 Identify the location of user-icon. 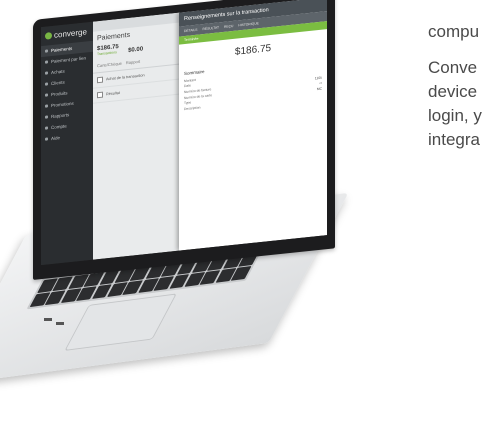
(46, 84).